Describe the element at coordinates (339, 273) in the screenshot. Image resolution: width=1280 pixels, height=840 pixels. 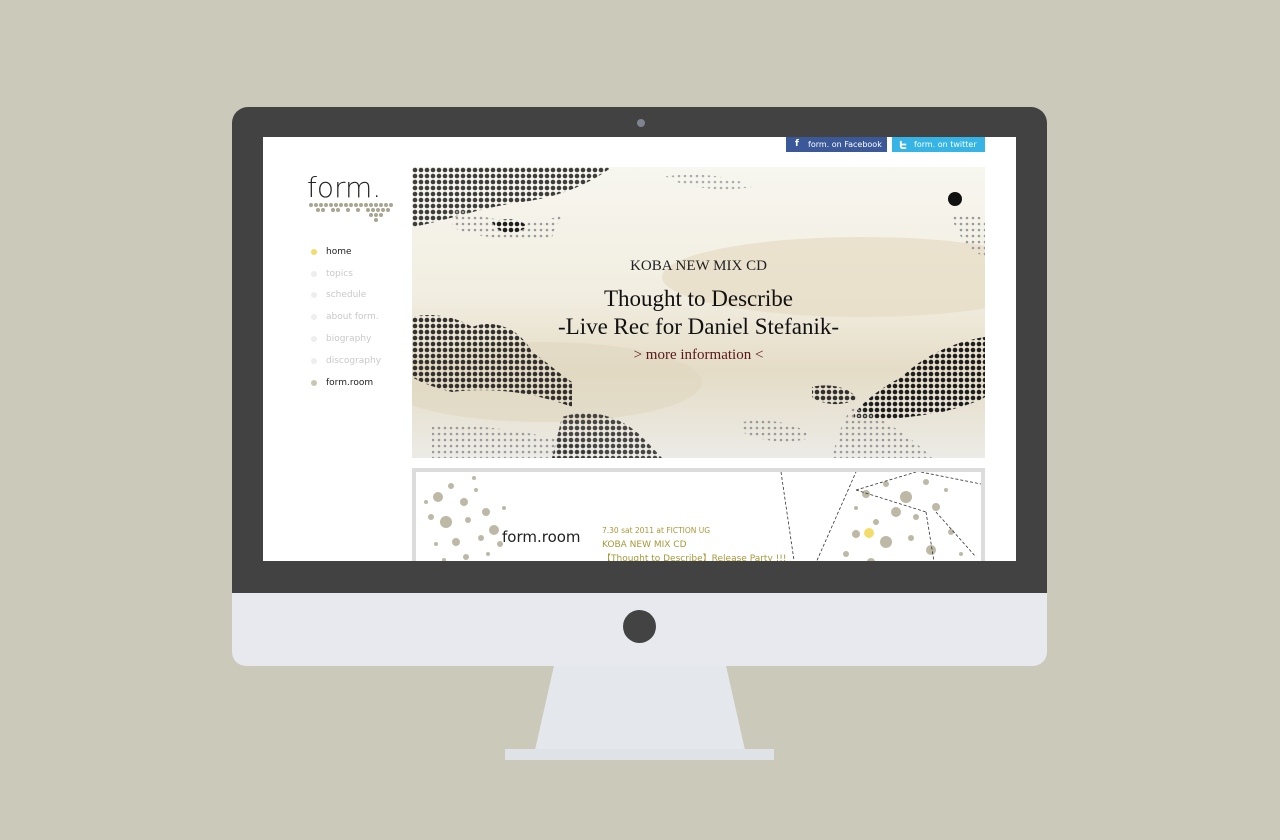
I see `nav-item-label: topics` at that location.